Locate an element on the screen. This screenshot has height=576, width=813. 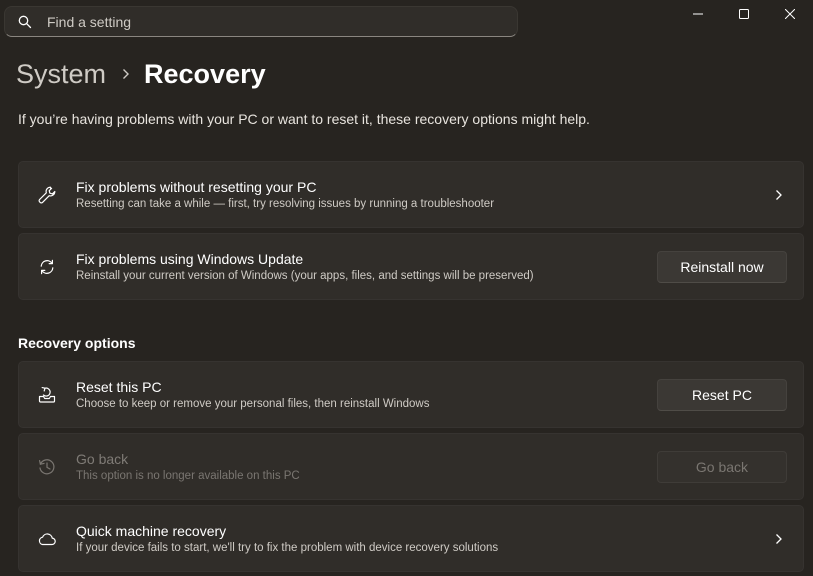
card-title: Reset this PC is located at coordinates (119, 387).